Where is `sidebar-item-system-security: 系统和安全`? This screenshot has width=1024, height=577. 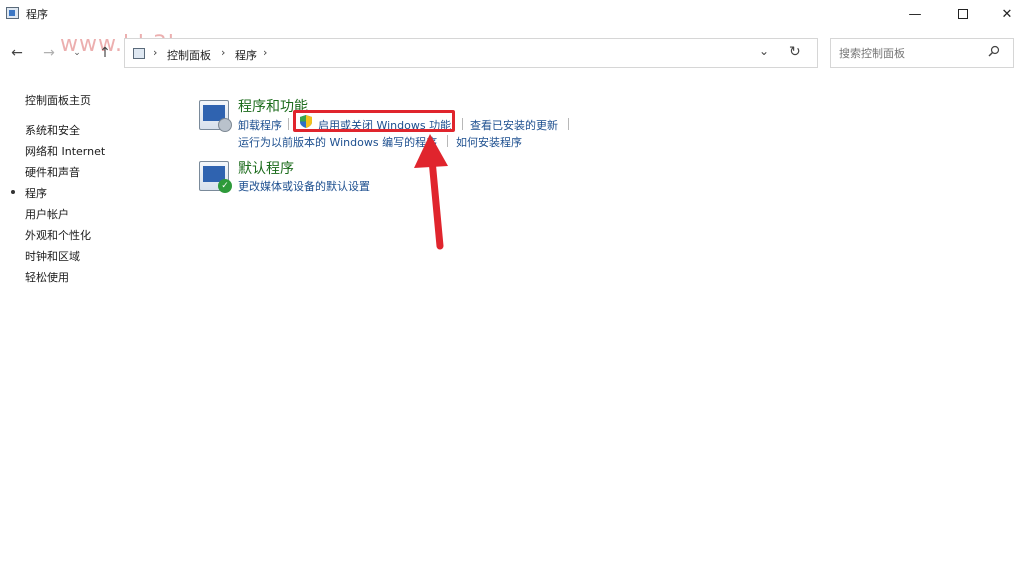
sidebar-item-system-security: 系统和安全 is located at coordinates (52, 130).